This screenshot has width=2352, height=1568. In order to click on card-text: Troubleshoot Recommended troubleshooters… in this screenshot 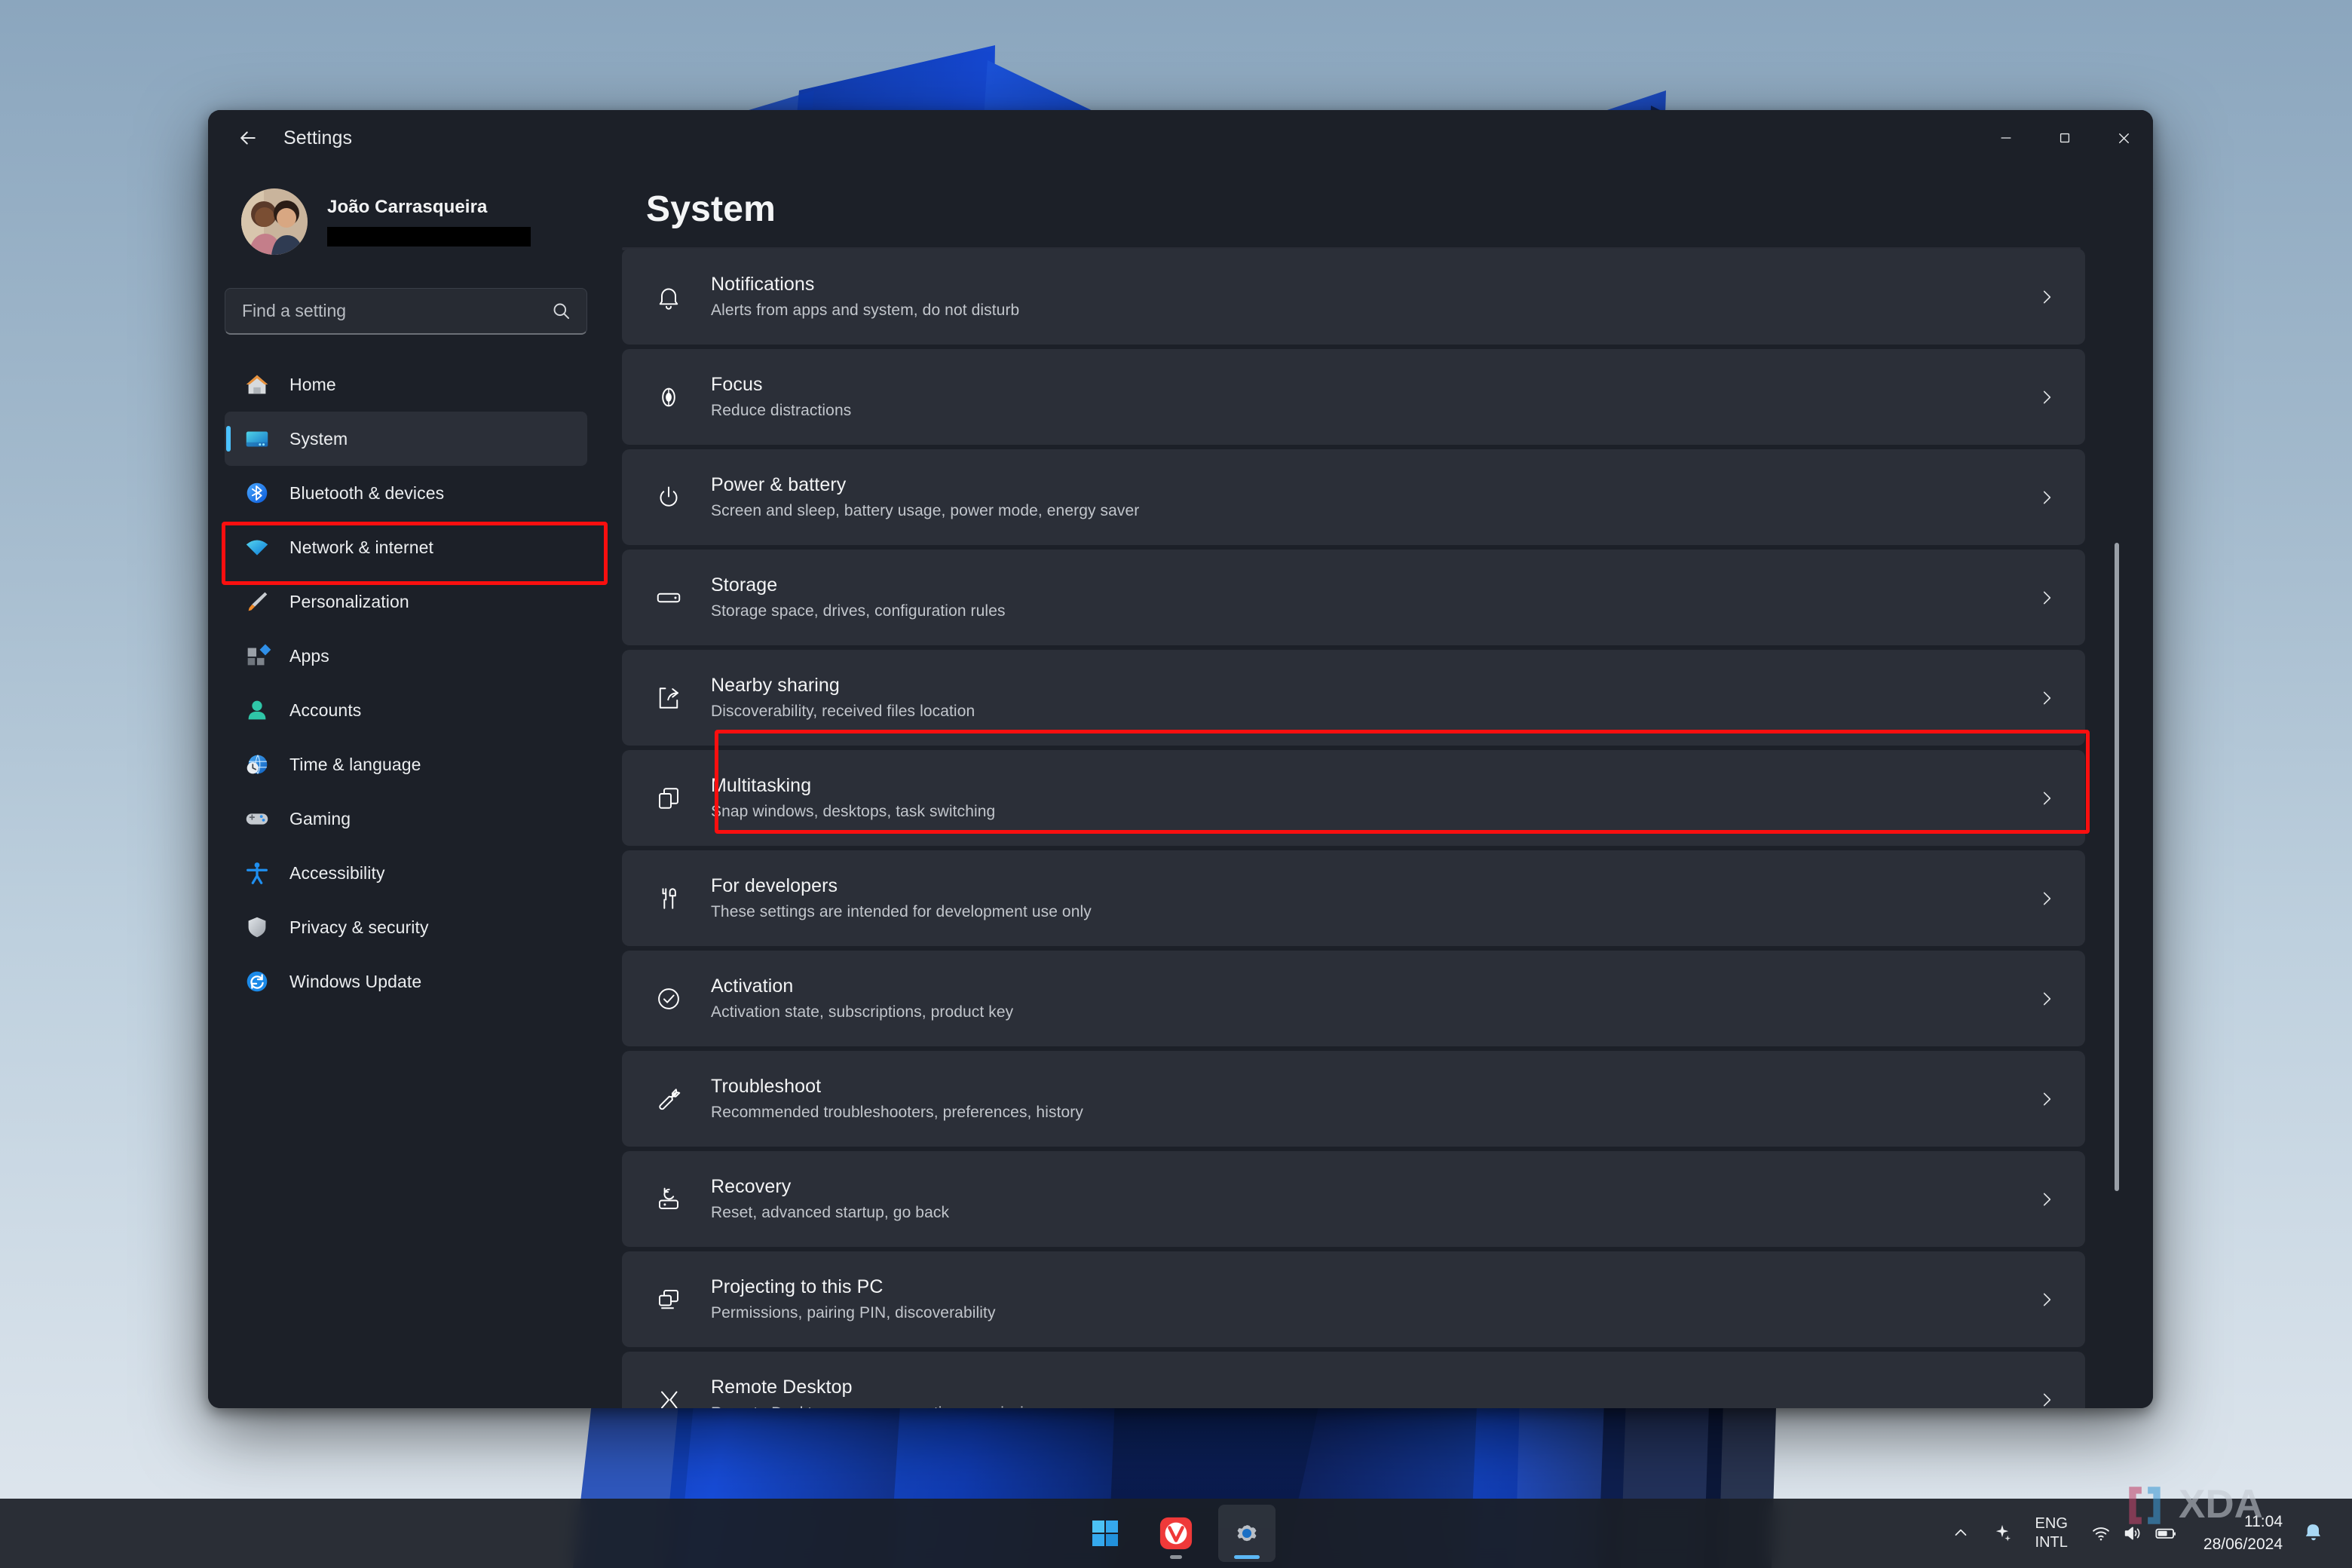, I will do `click(1374, 1099)`.